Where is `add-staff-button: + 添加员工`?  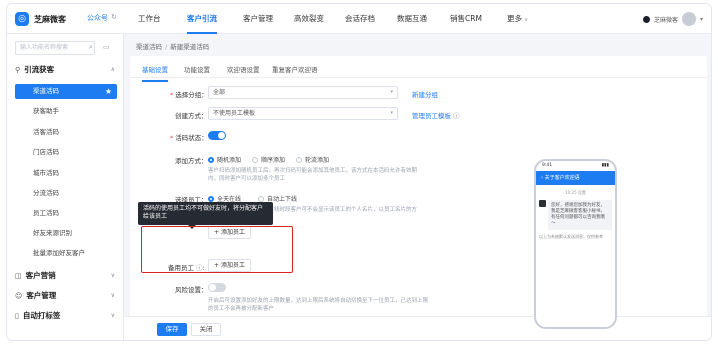 add-staff-button: + 添加员工 is located at coordinates (229, 232).